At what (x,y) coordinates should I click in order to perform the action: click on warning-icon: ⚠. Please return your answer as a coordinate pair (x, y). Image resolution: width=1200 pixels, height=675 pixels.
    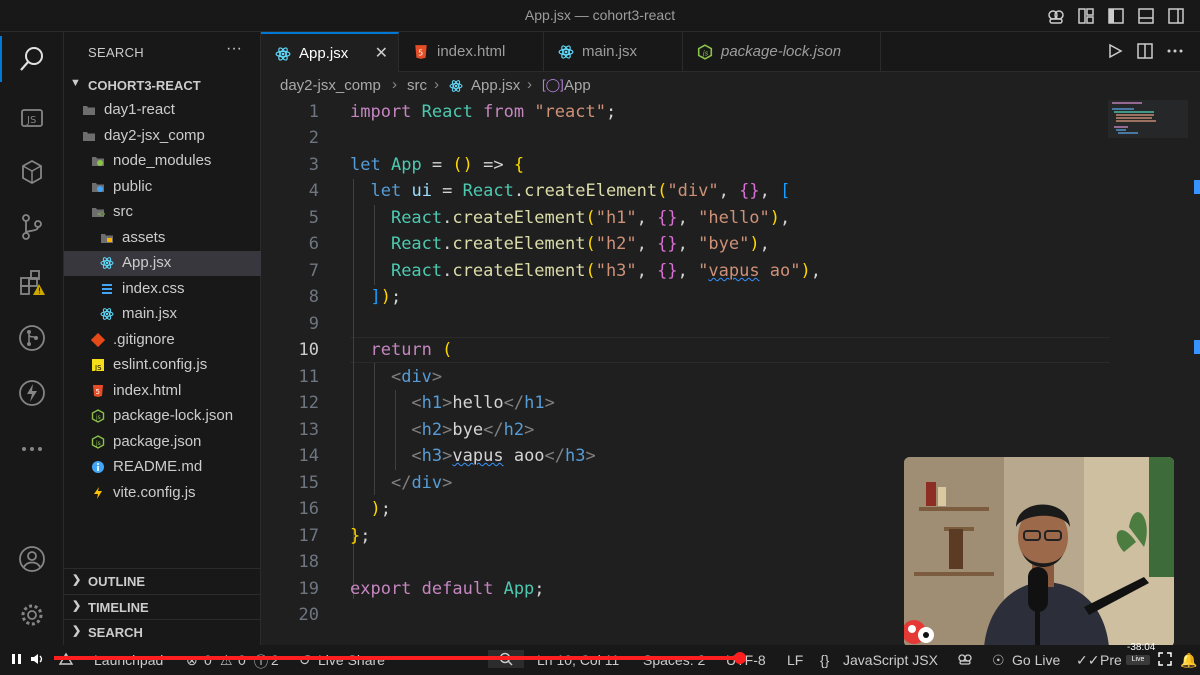
    Looking at the image, I should click on (226, 660).